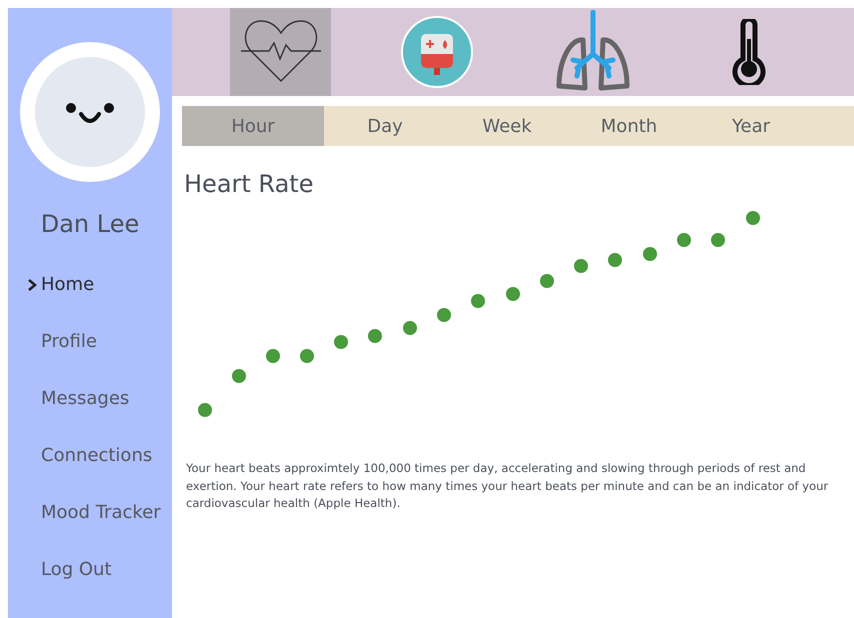 This screenshot has height=618, width=854. What do you see at coordinates (90, 398) in the screenshot?
I see `nav-link: Messages` at bounding box center [90, 398].